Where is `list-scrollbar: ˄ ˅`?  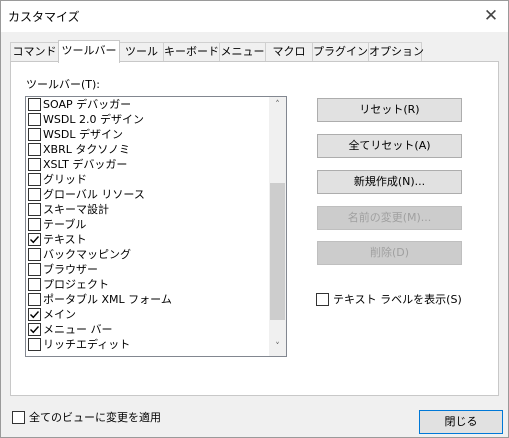 list-scrollbar: ˄ ˅ is located at coordinates (277, 226).